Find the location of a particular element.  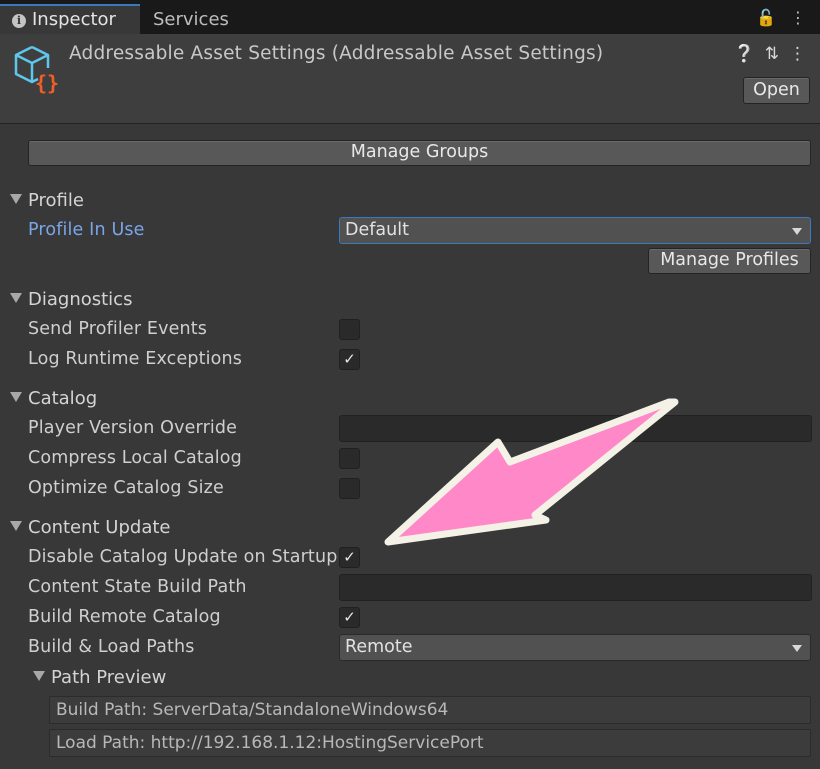

manage-profiles-button: Manage Profiles is located at coordinates (729, 261).